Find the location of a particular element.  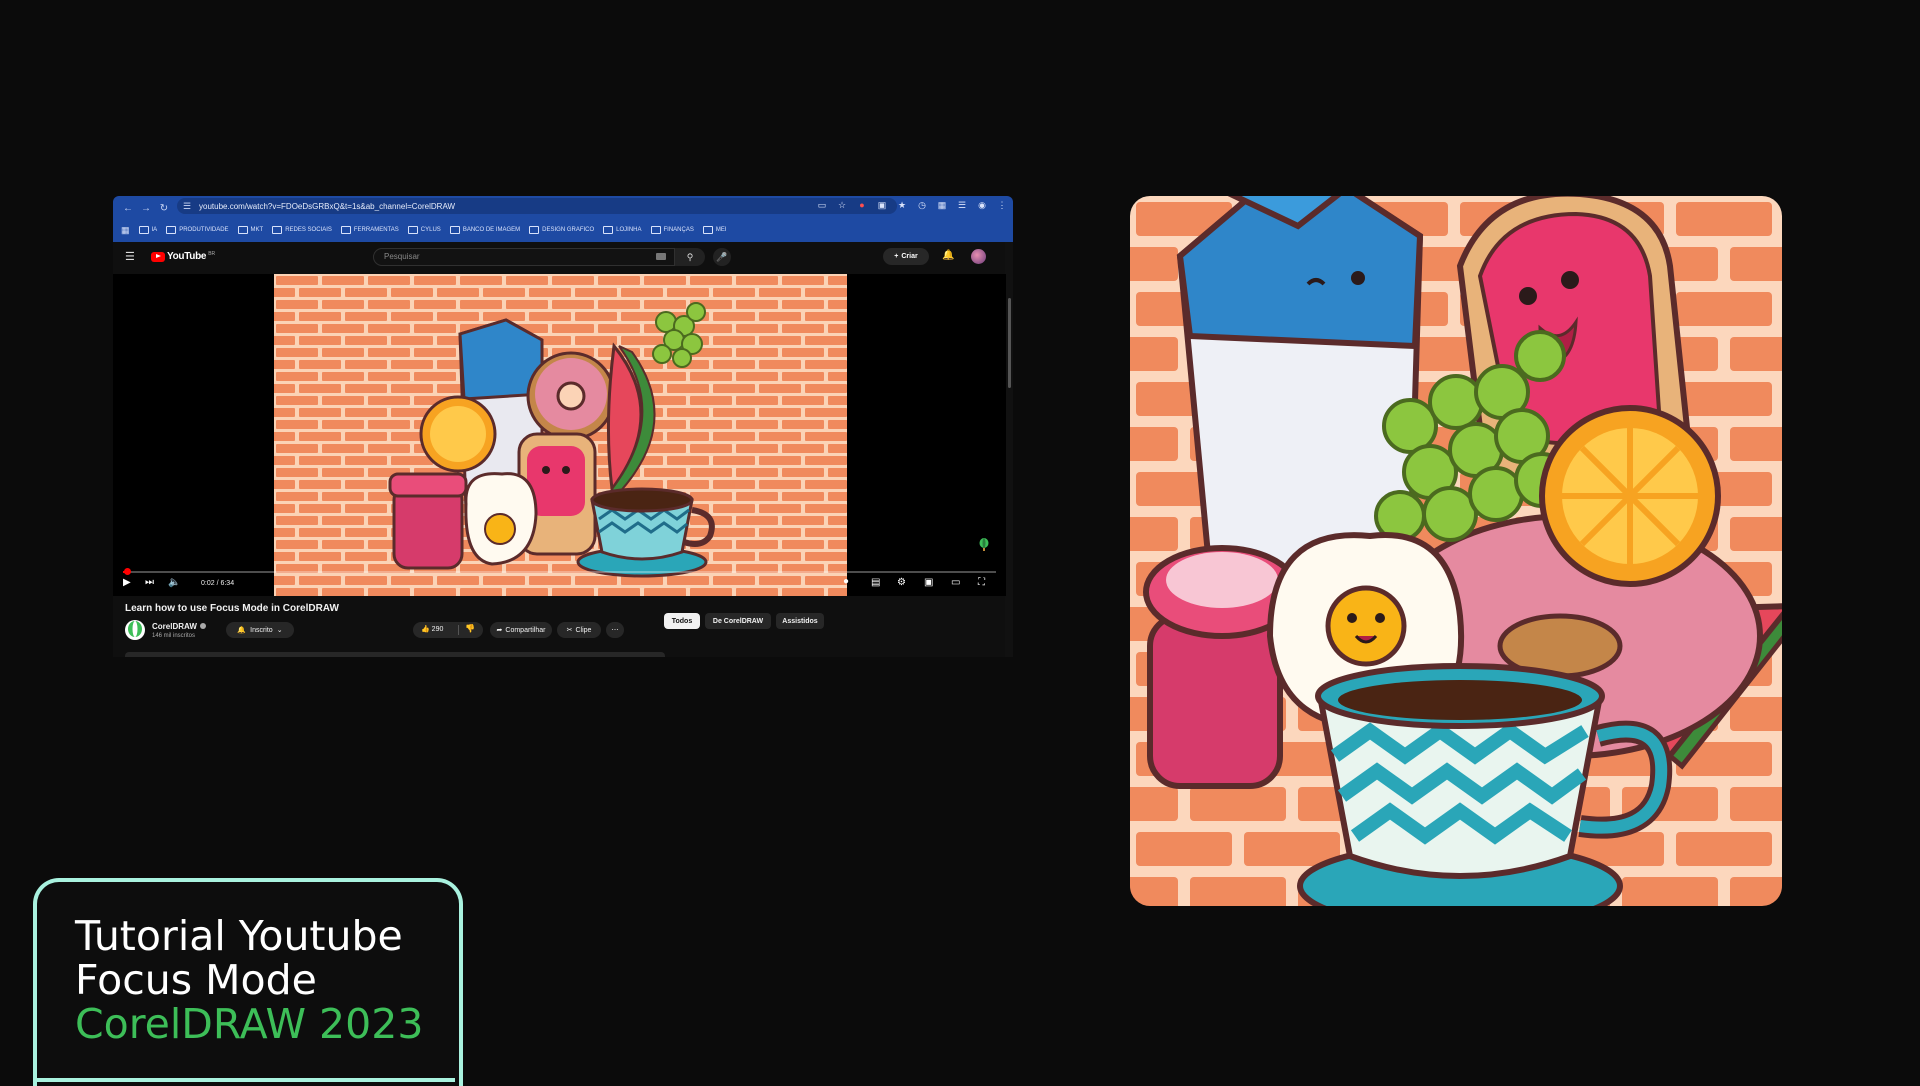

site-info-icon: ☰ is located at coordinates (188, 206).